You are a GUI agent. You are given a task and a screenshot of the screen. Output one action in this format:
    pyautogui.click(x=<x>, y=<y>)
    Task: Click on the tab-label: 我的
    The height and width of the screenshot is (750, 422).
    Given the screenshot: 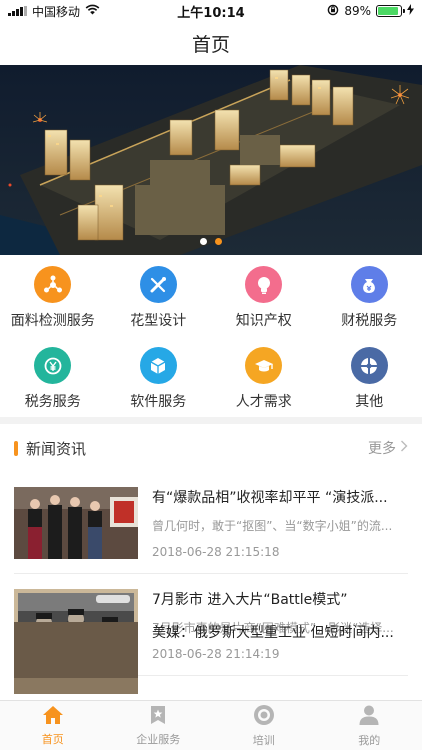 What is the action you would take?
    pyautogui.click(x=369, y=740)
    